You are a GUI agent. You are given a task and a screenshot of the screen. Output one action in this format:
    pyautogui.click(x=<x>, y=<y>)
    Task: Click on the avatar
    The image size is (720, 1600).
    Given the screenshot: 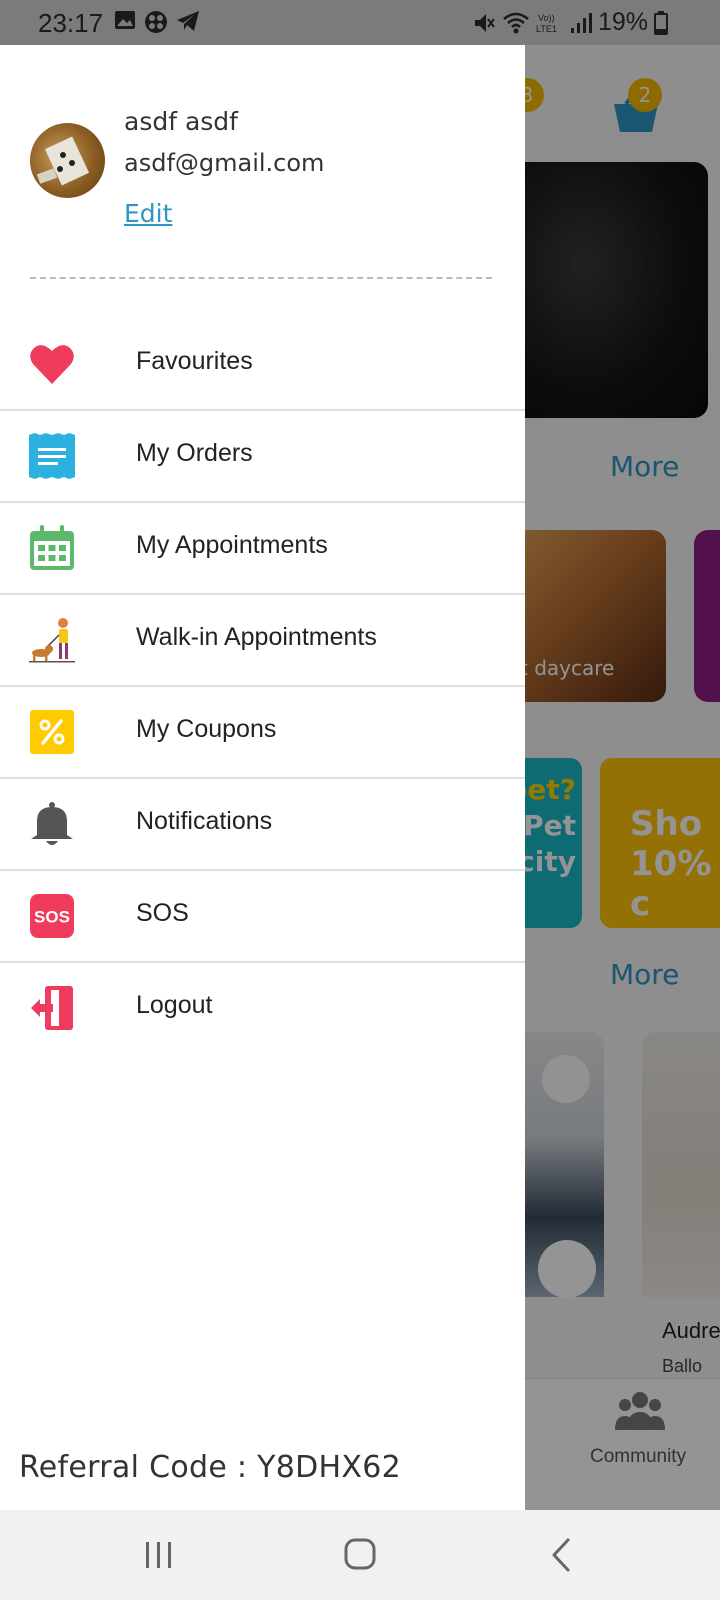 What is the action you would take?
    pyautogui.click(x=67, y=160)
    